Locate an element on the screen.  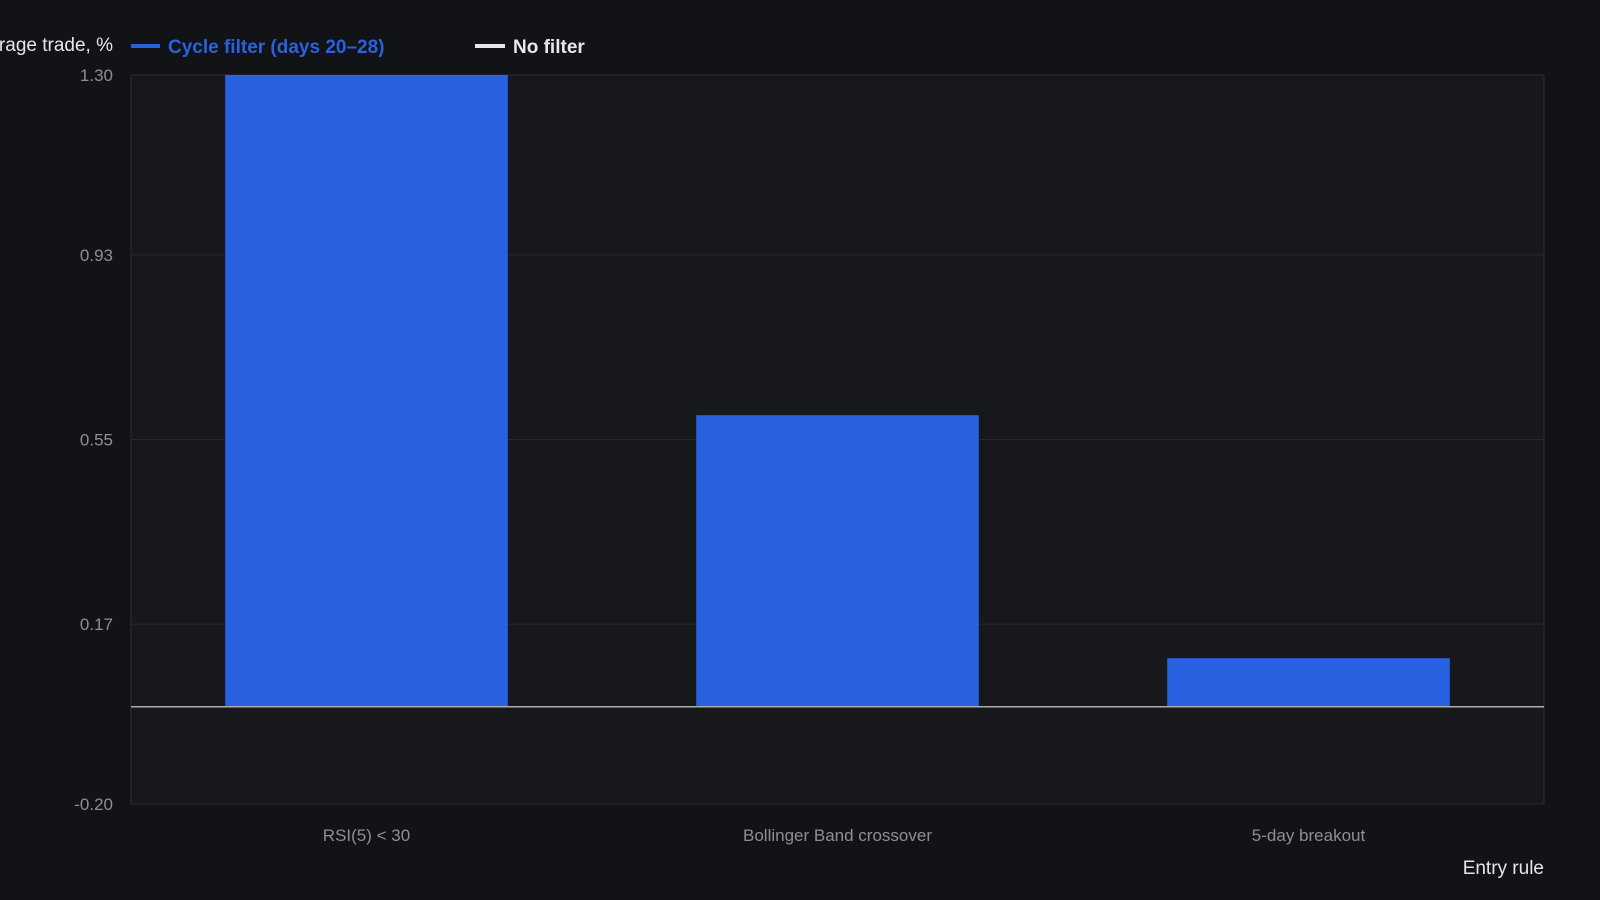
y-tick-label: 0.55 is located at coordinates (96, 440).